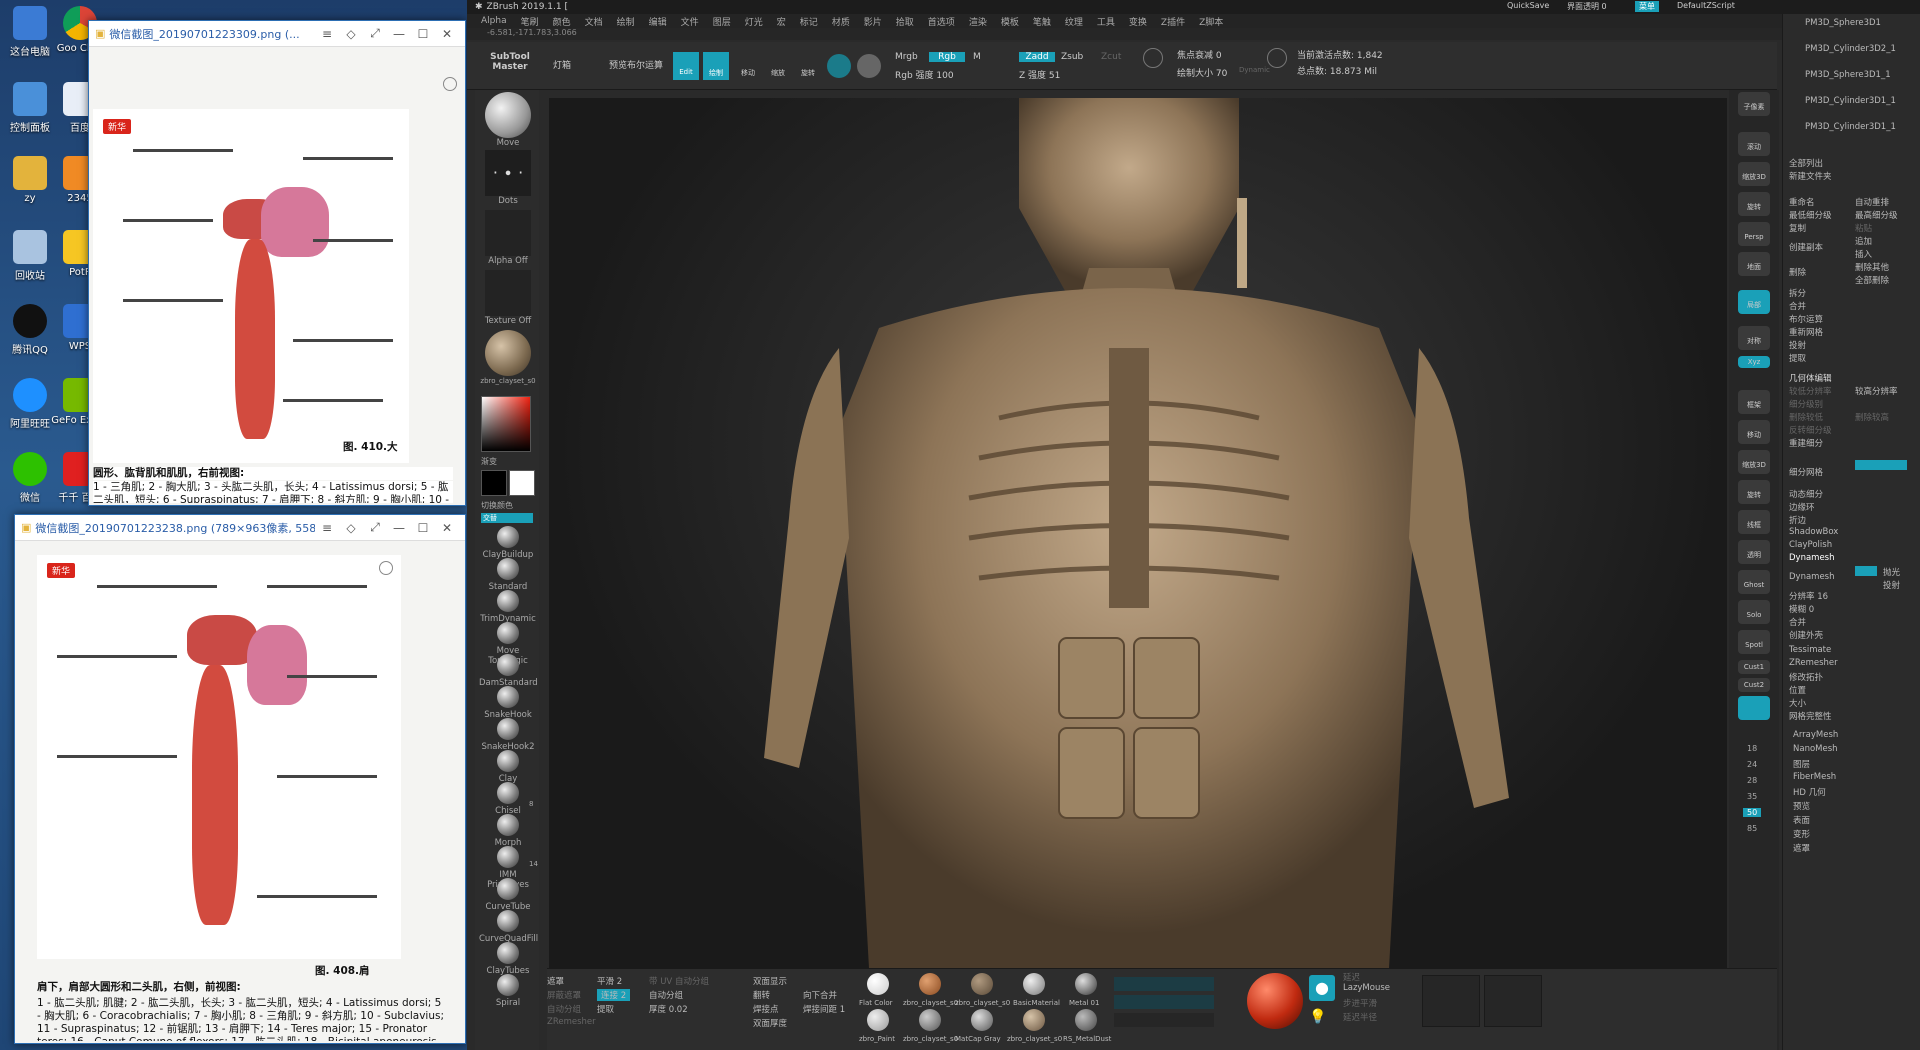 This screenshot has height=1050, width=1920. I want to click on fibermesh-section: FiberMesh, so click(1814, 777).